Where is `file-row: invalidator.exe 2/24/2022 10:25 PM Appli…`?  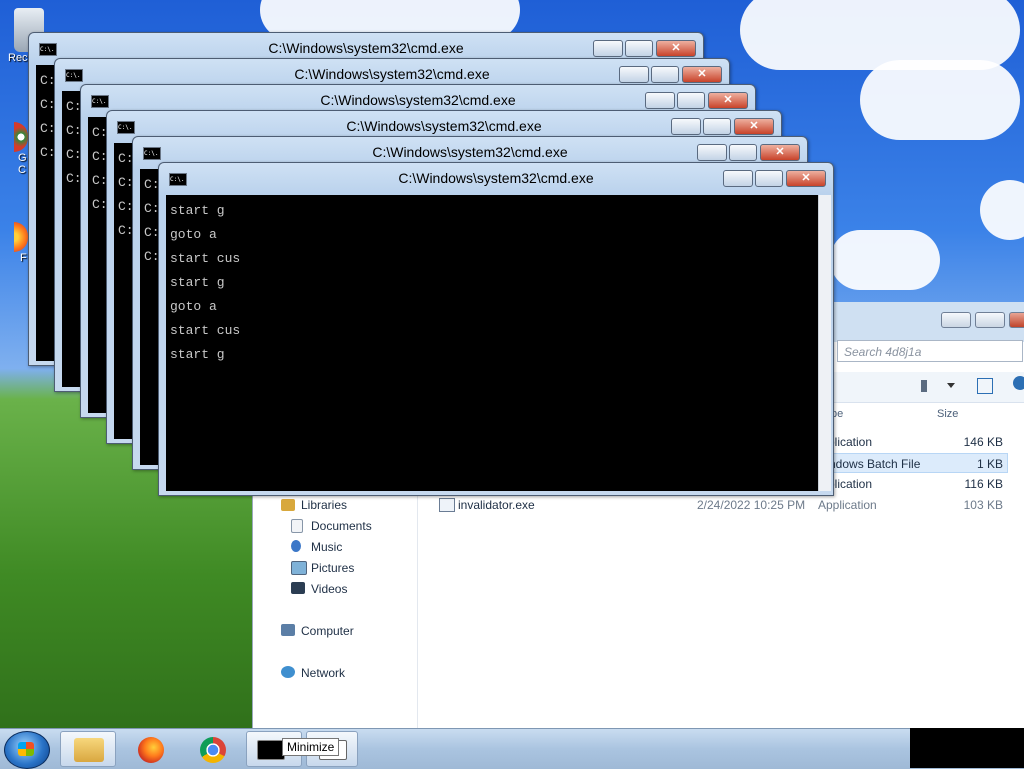
file-row: invalidator.exe 2/24/2022 10:25 PM Appli… is located at coordinates (720, 505).